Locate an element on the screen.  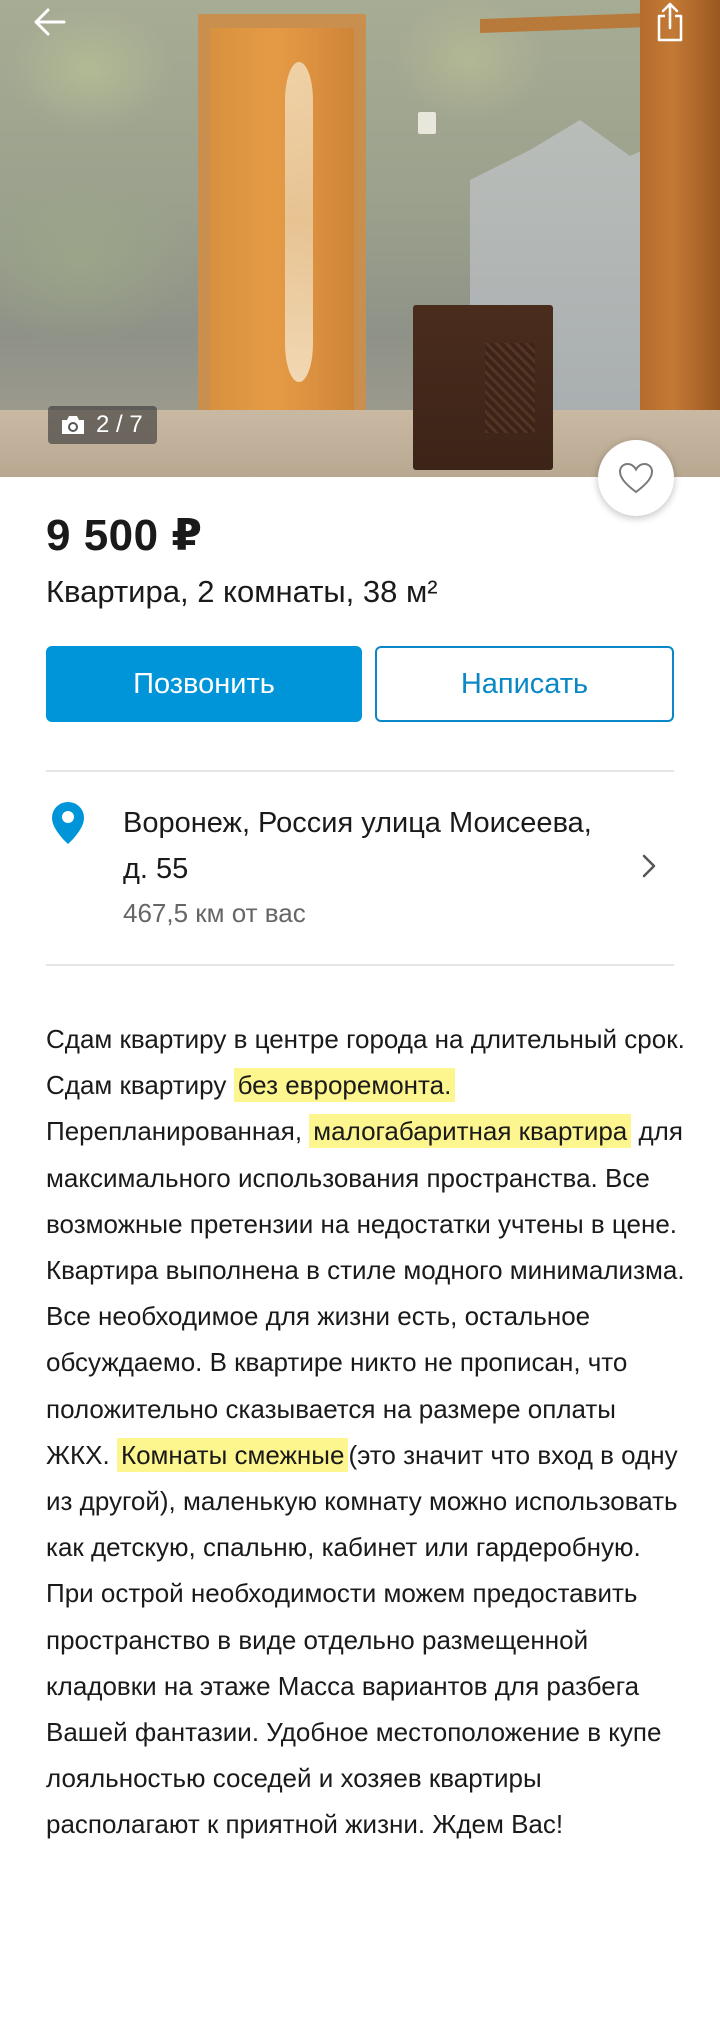
back-button is located at coordinates (50, 22).